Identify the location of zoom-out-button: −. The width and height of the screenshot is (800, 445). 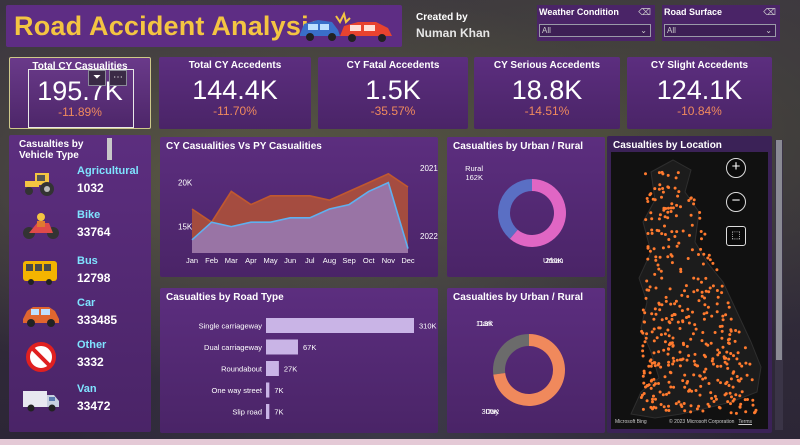
(736, 202).